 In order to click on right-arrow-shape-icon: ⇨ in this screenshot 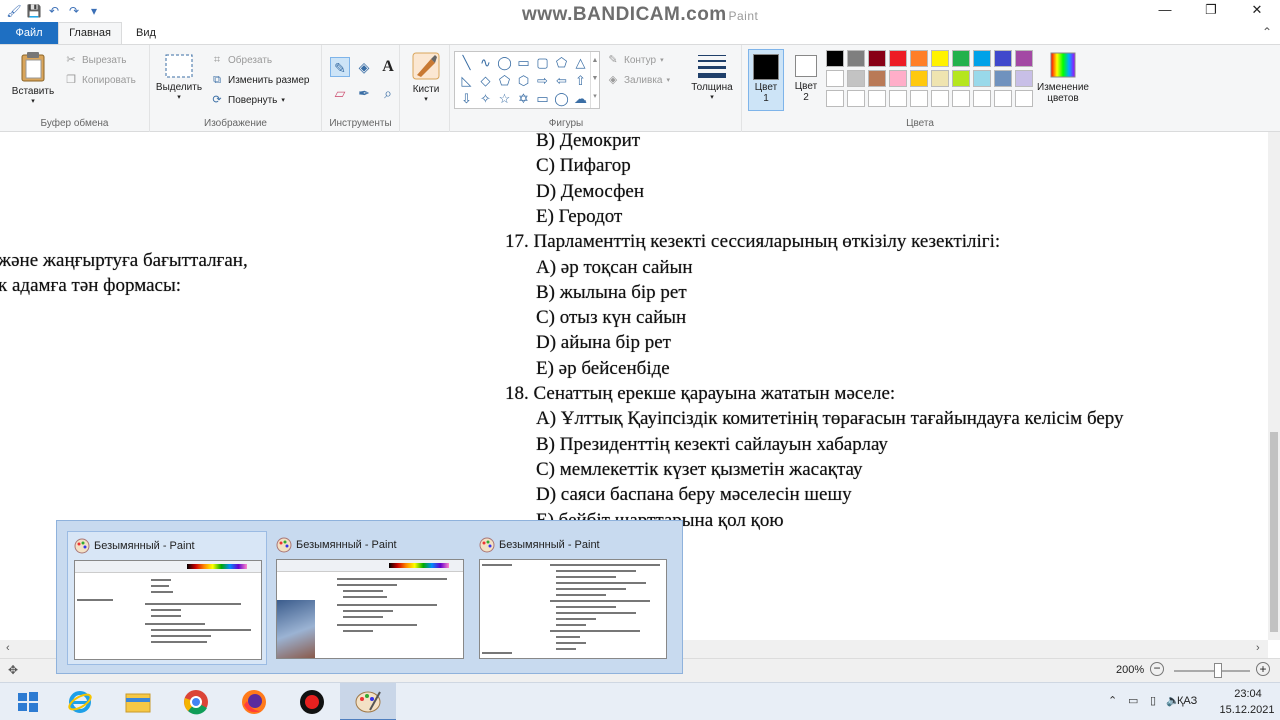, I will do `click(542, 81)`.